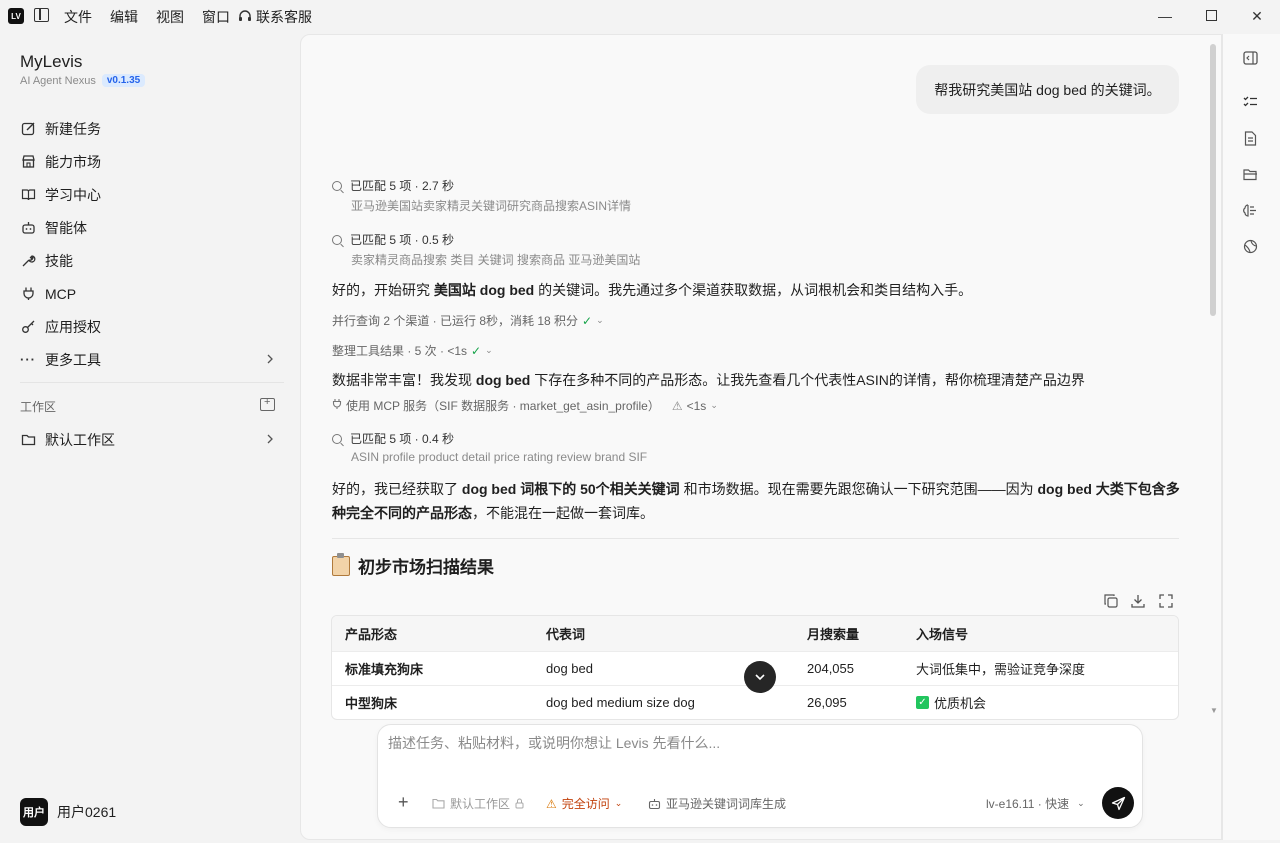  I want to click on more-icon: ···, so click(28, 359).